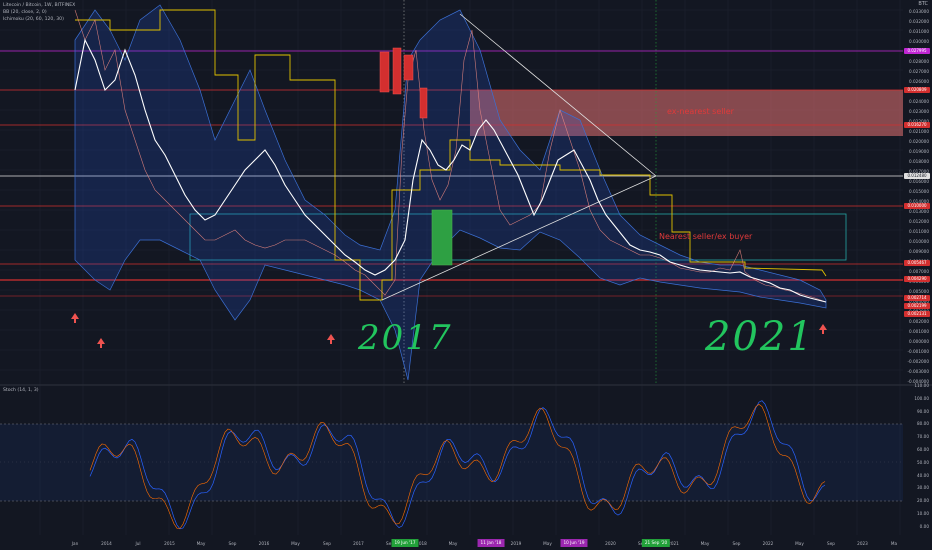  I want to click on green-candle, so click(442, 237).